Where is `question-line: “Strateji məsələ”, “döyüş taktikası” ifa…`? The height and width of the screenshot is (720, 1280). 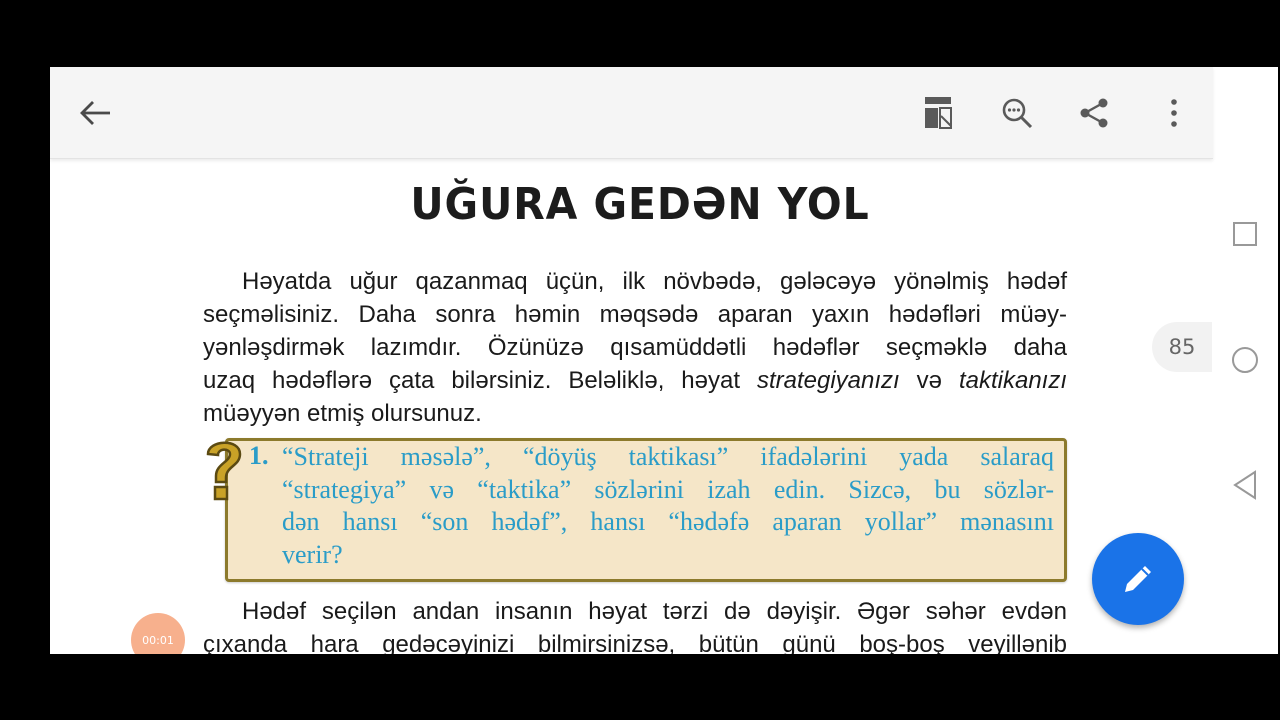 question-line: “Strateji məsələ”, “döyüş taktikası” ifa… is located at coordinates (668, 456).